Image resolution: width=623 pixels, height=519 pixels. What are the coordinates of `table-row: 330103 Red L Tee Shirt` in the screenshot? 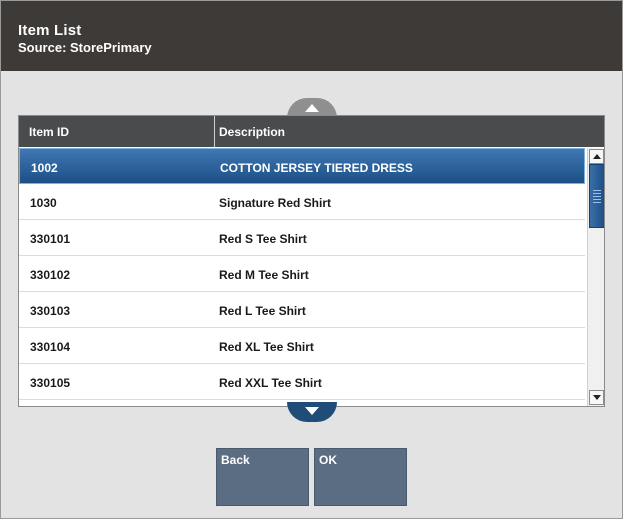 It's located at (302, 310).